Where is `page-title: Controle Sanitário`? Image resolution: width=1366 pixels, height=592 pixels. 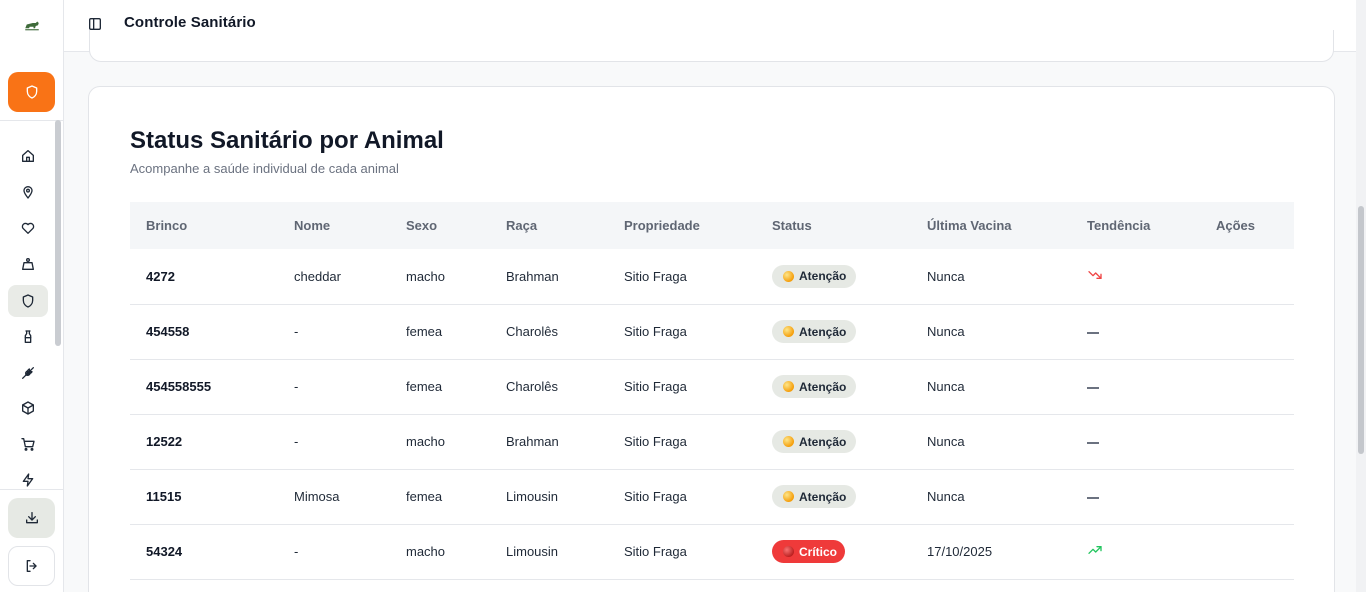
page-title: Controle Sanitário is located at coordinates (190, 22).